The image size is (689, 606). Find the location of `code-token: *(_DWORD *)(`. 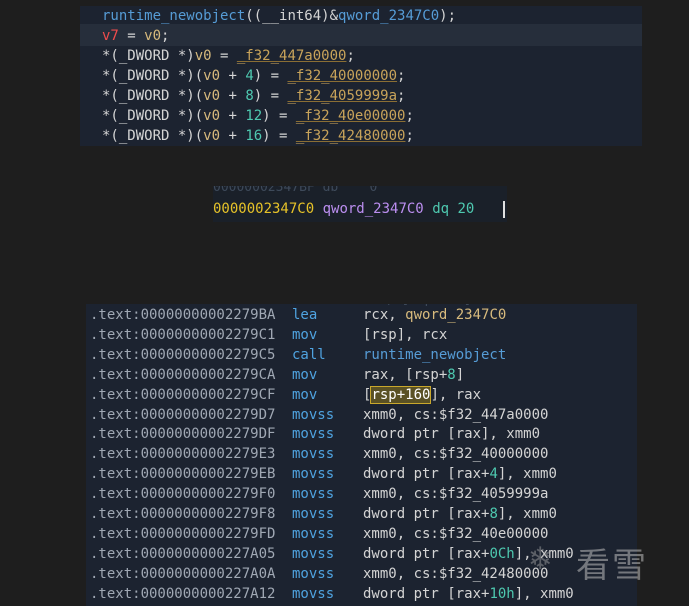

code-token: *(_DWORD *)( is located at coordinates (153, 96).